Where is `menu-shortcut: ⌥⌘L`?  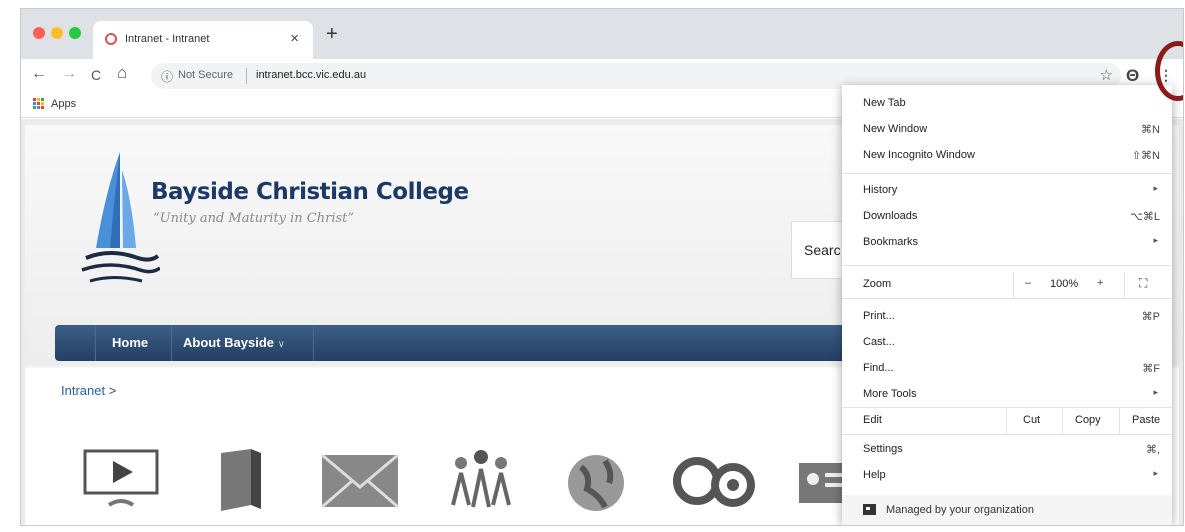
menu-shortcut: ⌥⌘L is located at coordinates (1145, 217).